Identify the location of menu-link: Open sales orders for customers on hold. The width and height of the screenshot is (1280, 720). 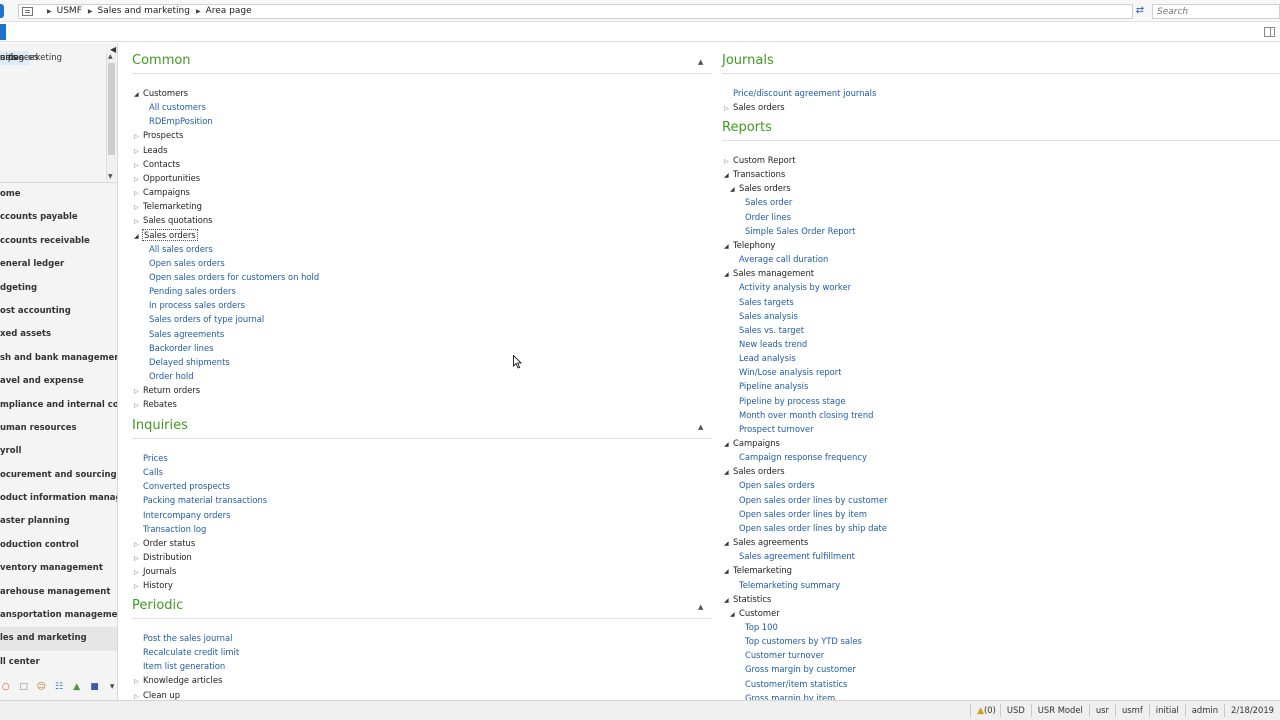
(229, 277).